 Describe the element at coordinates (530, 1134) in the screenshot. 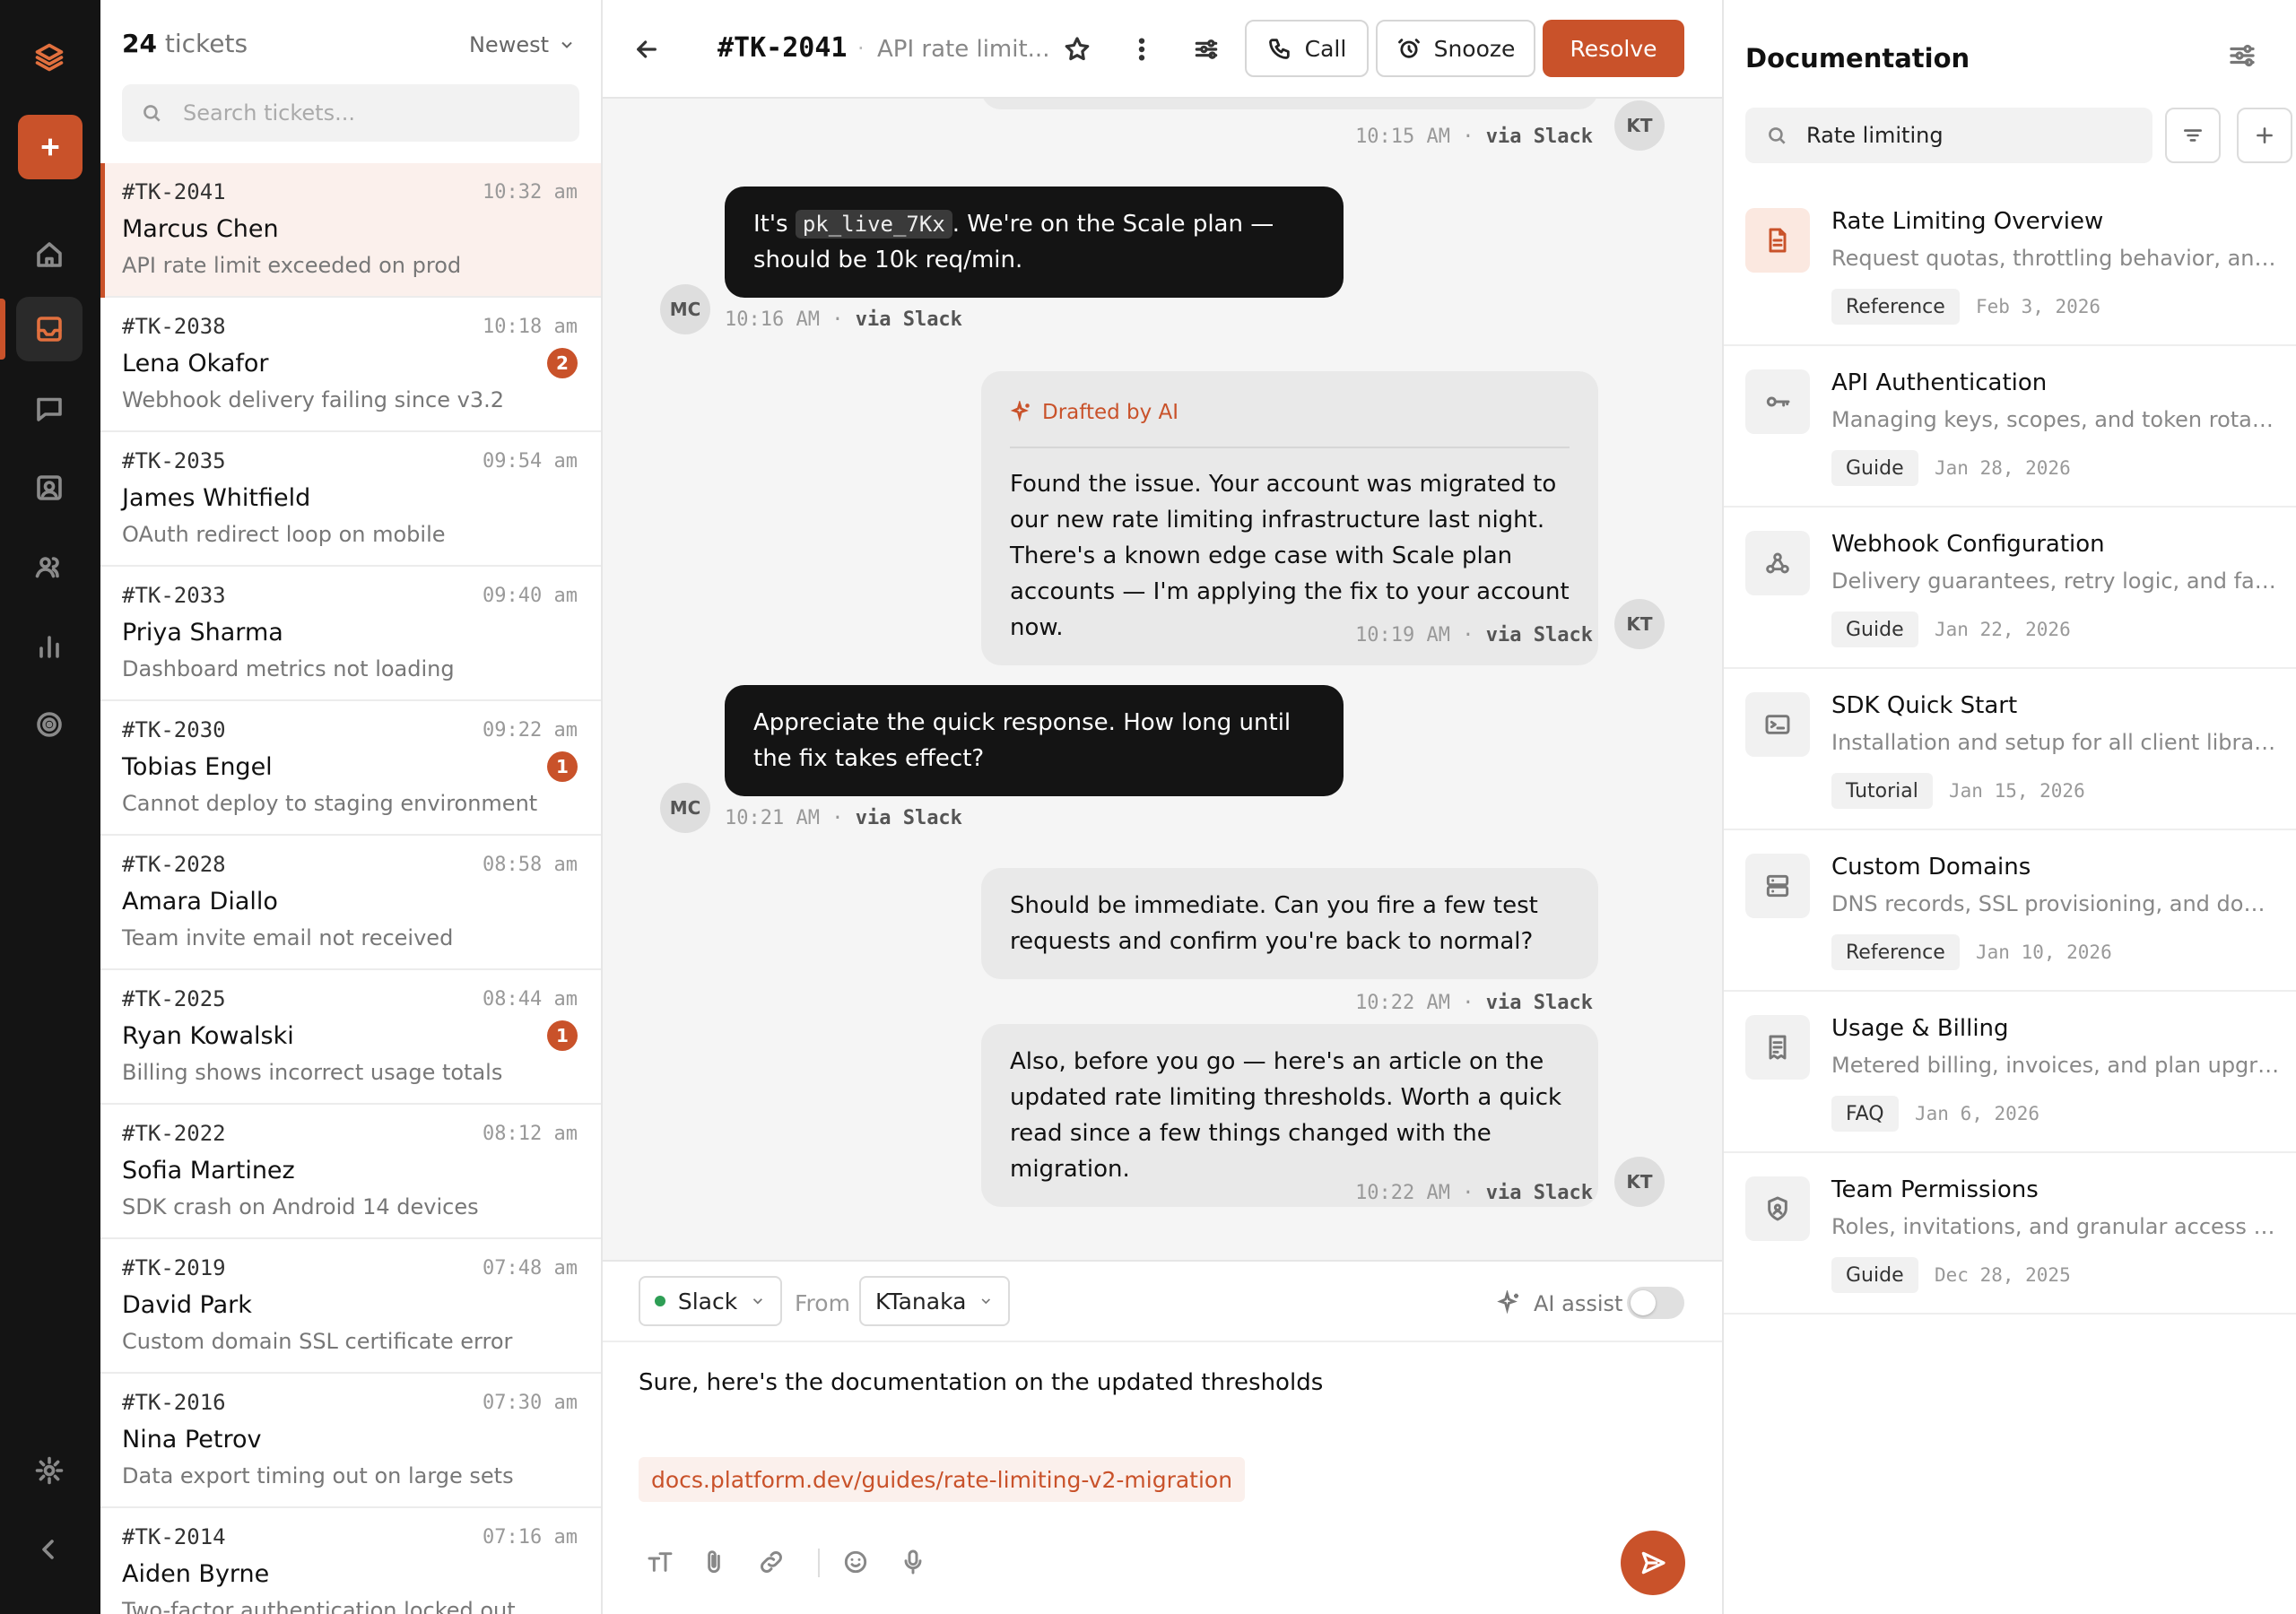

I see `ticket-row-time: 08:12 am` at that location.